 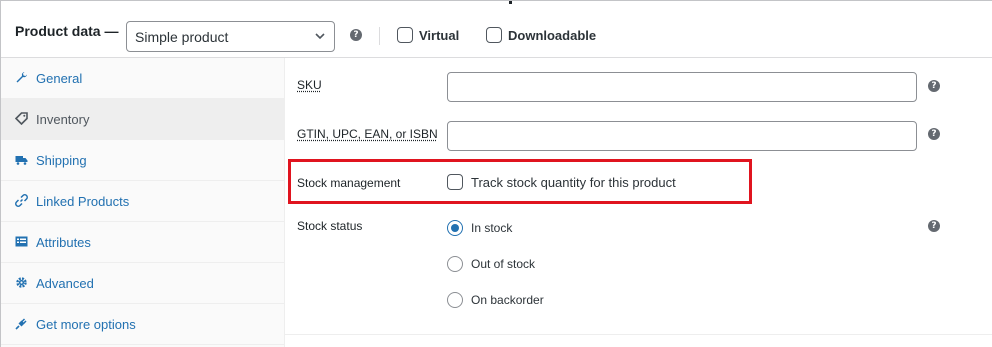 What do you see at coordinates (507, 300) in the screenshot?
I see `on-backorder-label: On backorder` at bounding box center [507, 300].